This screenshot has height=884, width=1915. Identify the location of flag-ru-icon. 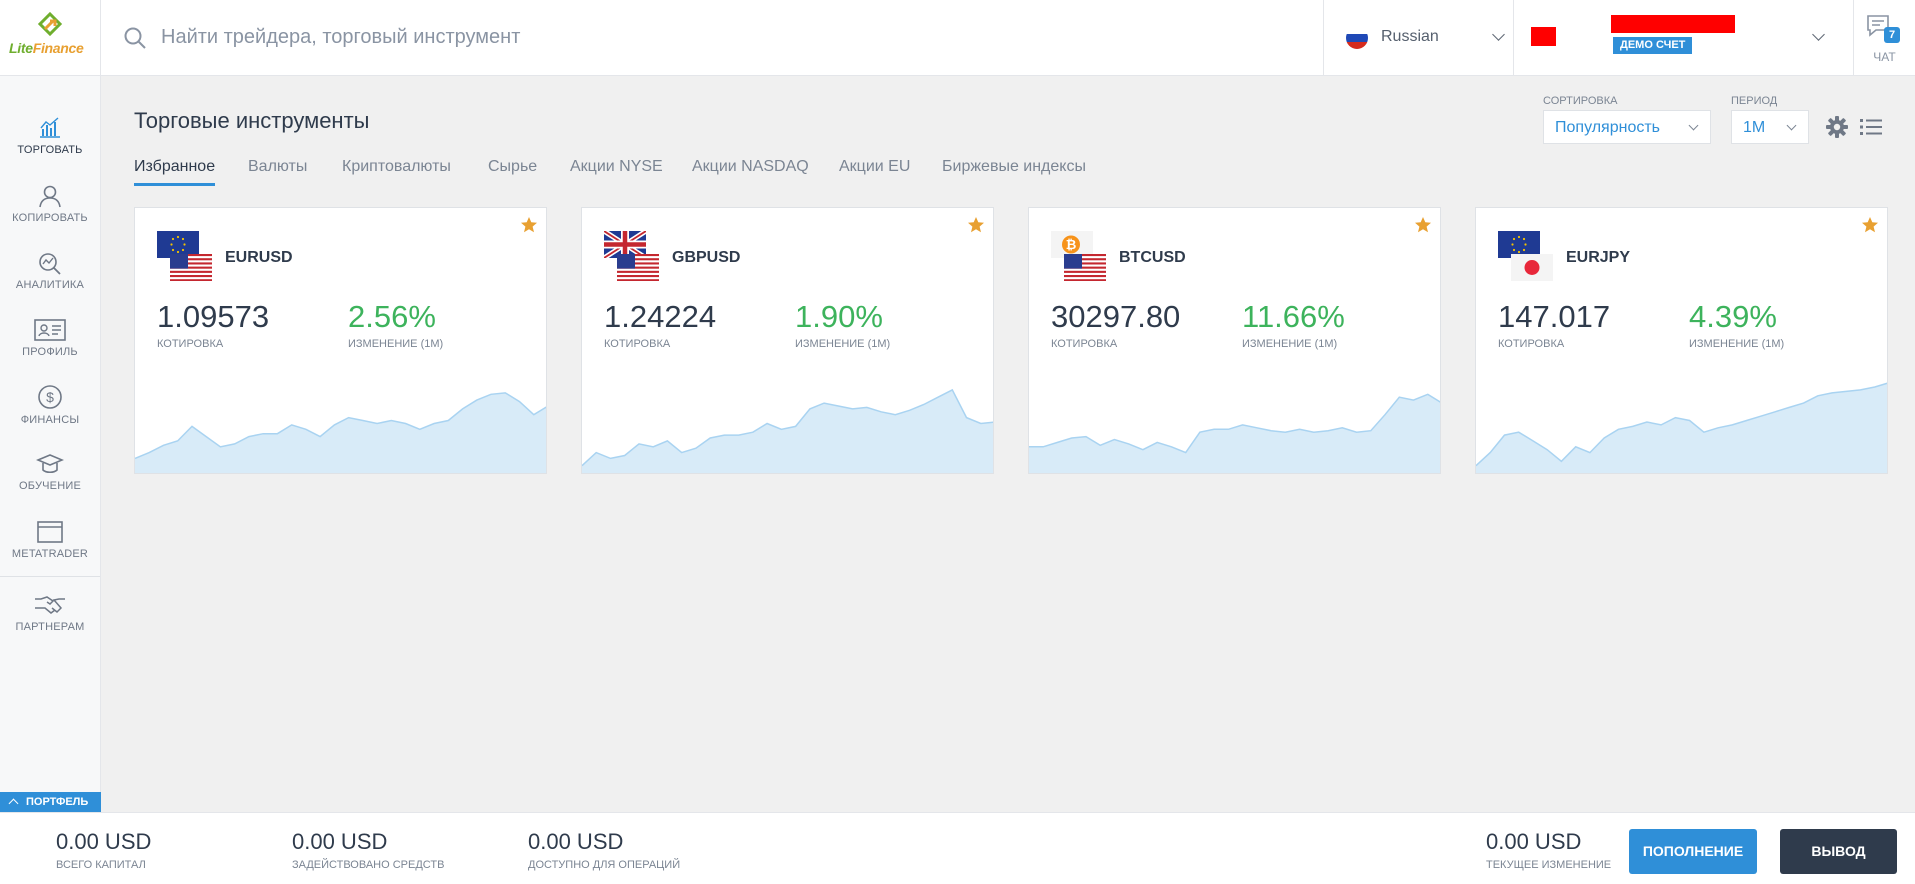
(1357, 38).